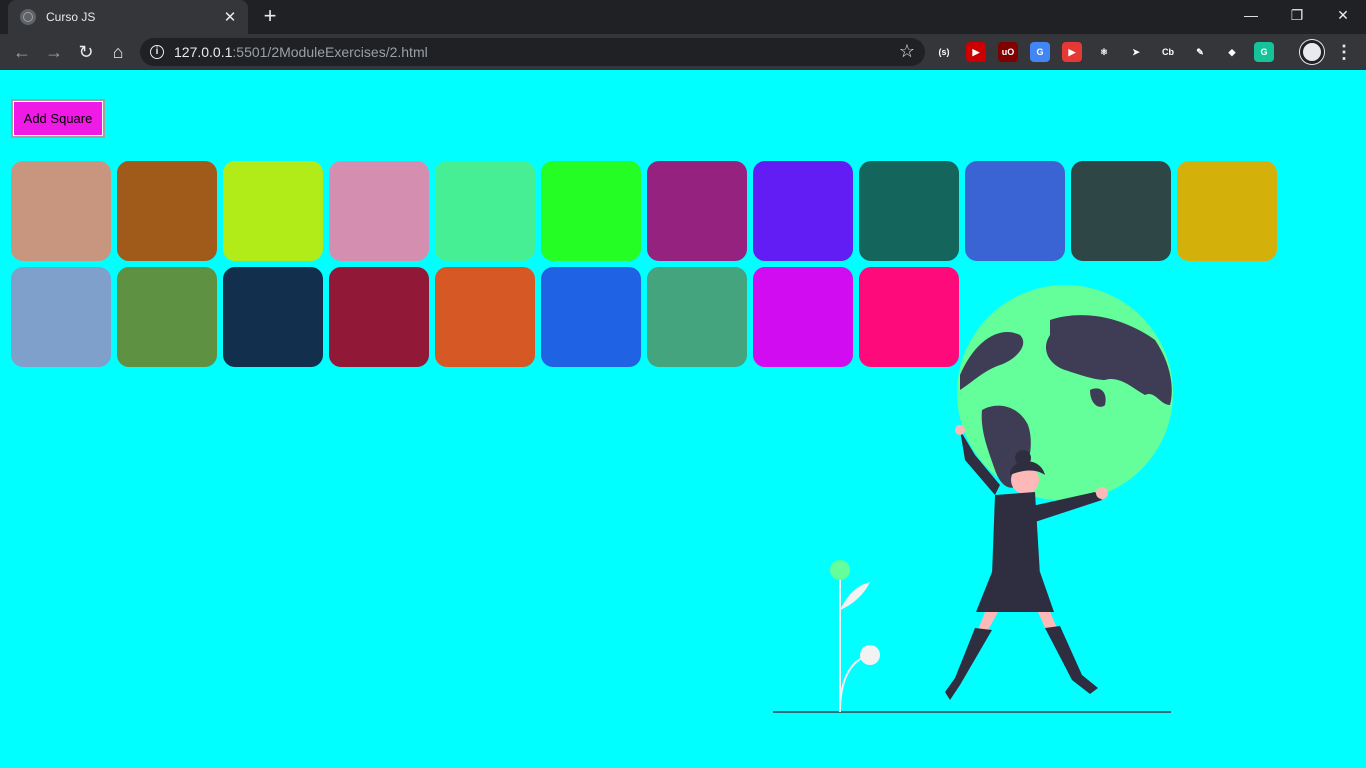 The height and width of the screenshot is (768, 1366). What do you see at coordinates (54, 52) in the screenshot?
I see `forward-arrow-icon: →` at bounding box center [54, 52].